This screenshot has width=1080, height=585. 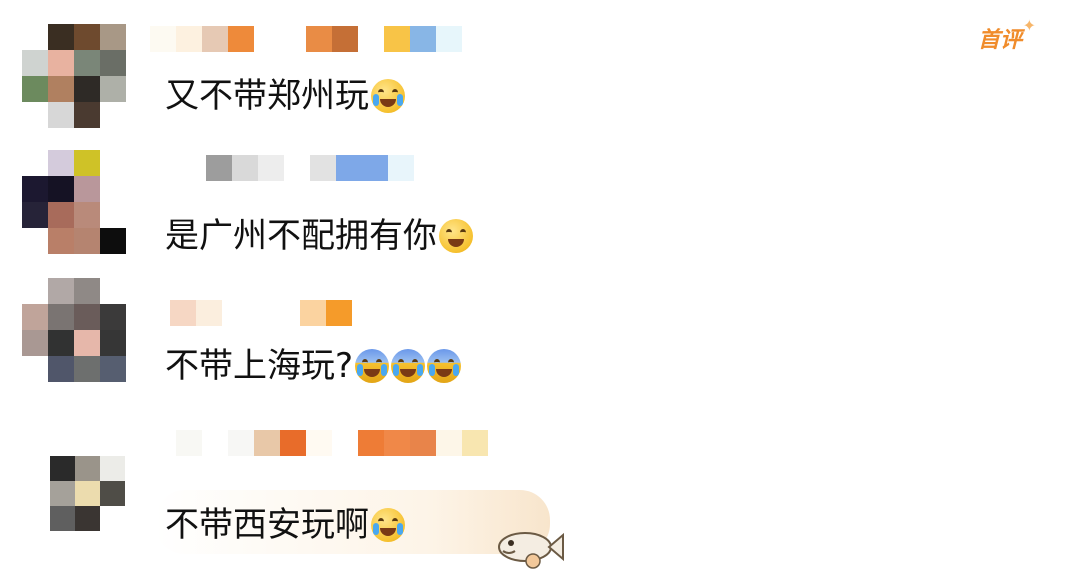 I want to click on comment-text: 又不带郑州玩, so click(x=285, y=96).